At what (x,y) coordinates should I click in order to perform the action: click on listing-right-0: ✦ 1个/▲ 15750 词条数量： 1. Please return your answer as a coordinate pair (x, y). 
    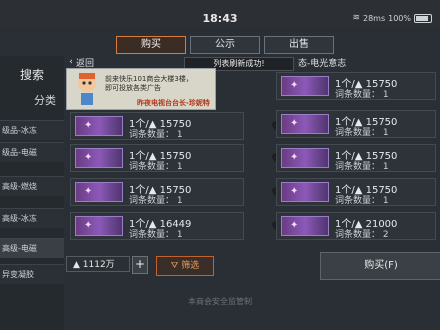
    Looking at the image, I should click on (356, 86).